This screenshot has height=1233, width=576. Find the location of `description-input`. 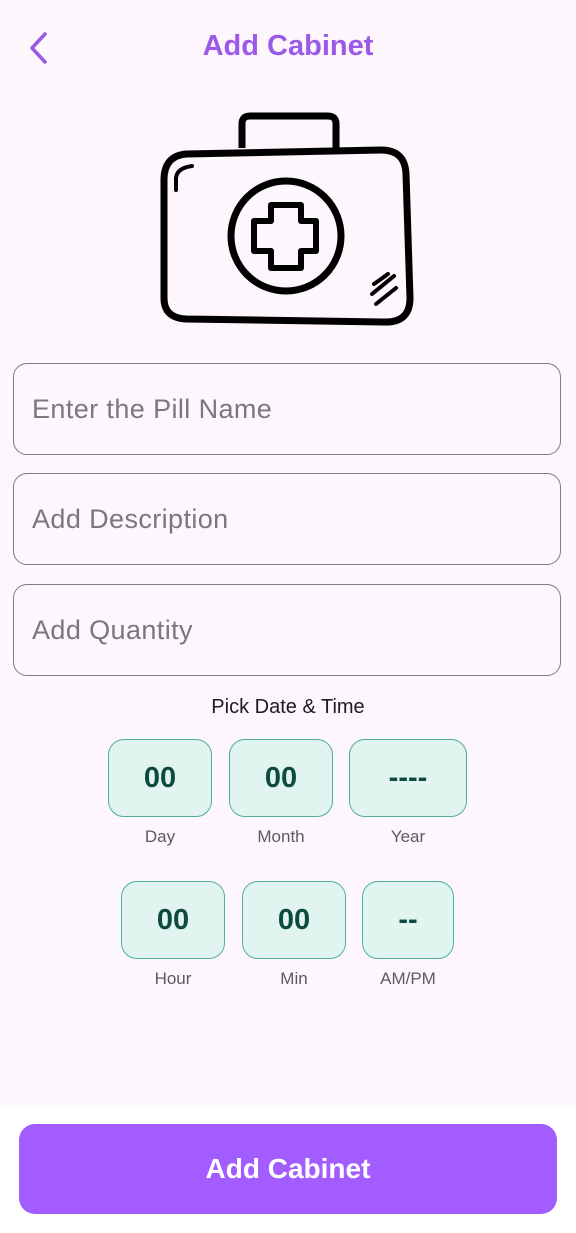

description-input is located at coordinates (287, 519).